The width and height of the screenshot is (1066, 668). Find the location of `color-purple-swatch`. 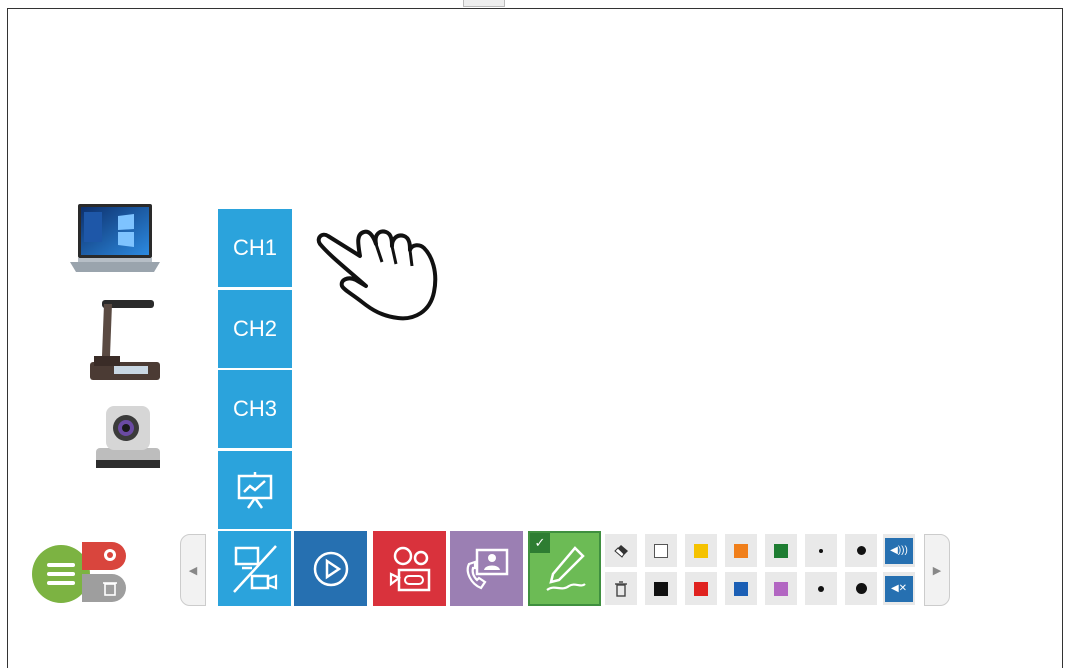

color-purple-swatch is located at coordinates (781, 588).